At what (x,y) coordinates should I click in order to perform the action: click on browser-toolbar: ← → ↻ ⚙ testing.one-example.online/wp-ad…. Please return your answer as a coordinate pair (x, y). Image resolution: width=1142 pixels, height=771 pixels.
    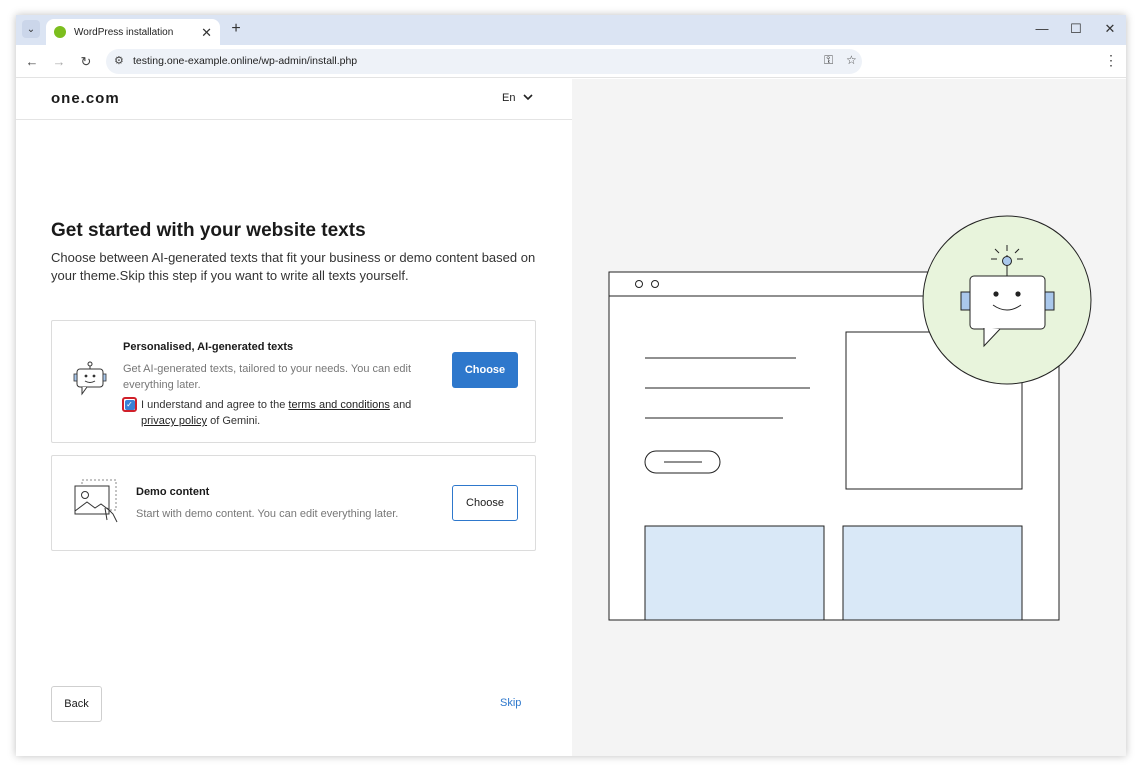
    Looking at the image, I should click on (571, 61).